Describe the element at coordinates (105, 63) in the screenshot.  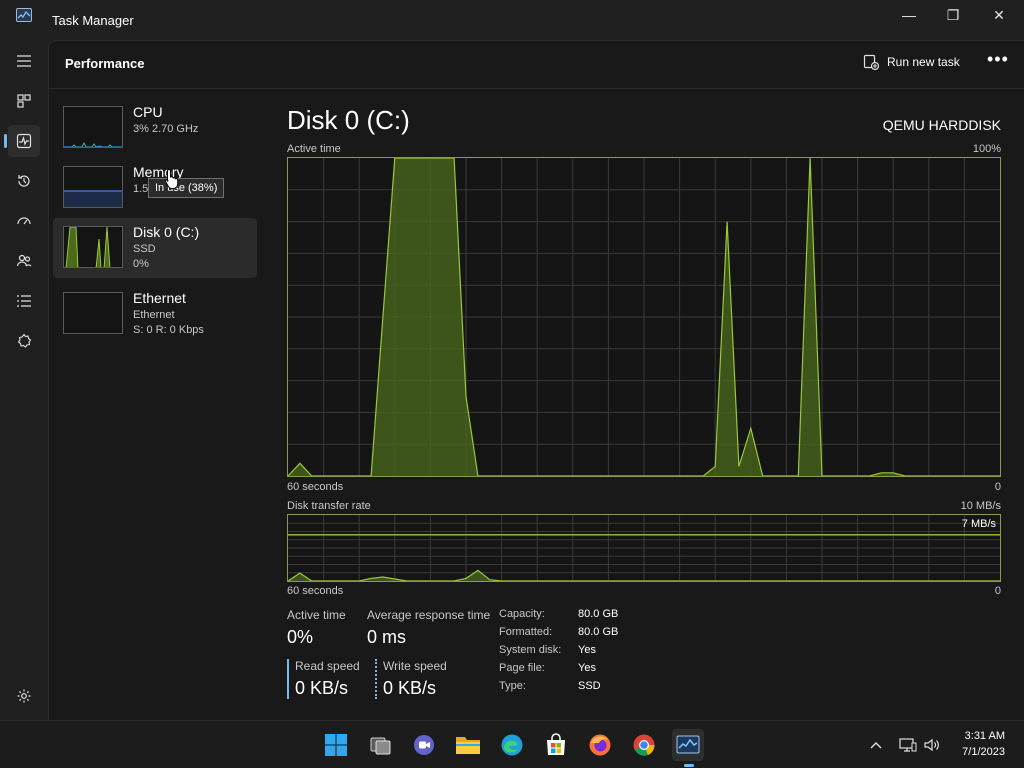
I see `page-title: Performance` at that location.